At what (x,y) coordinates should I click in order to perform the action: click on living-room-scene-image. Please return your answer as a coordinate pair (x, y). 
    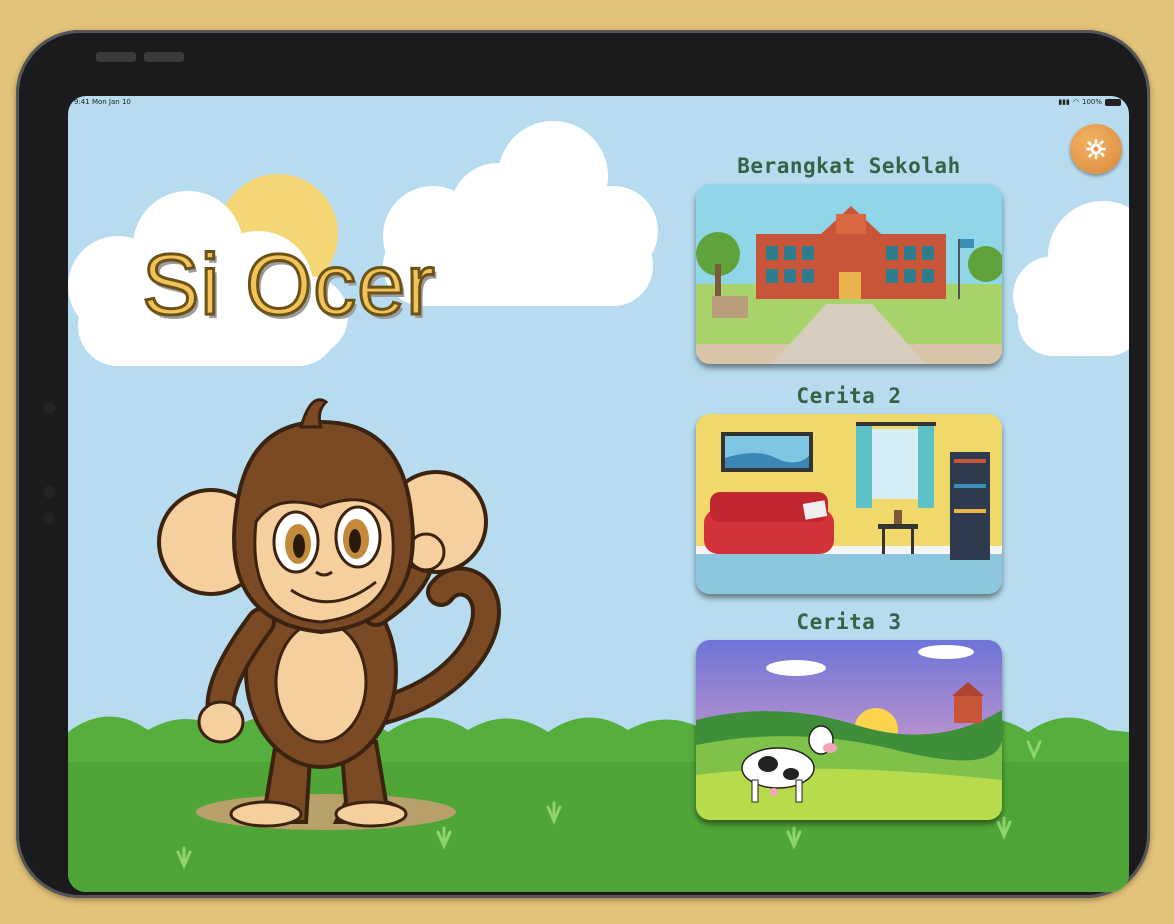
    Looking at the image, I should click on (849, 504).